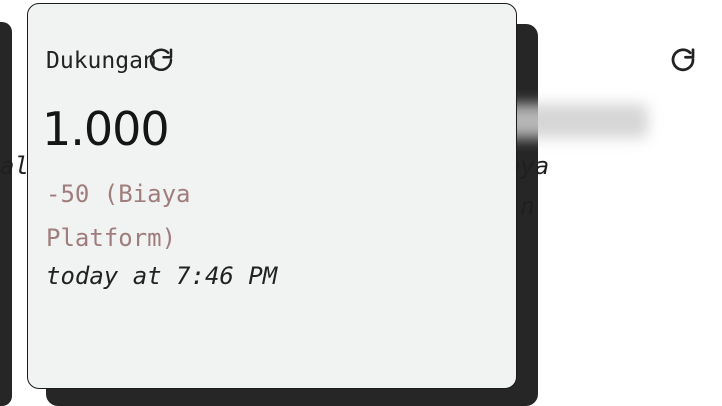  I want to click on background-left-text: al, so click(14, 166).